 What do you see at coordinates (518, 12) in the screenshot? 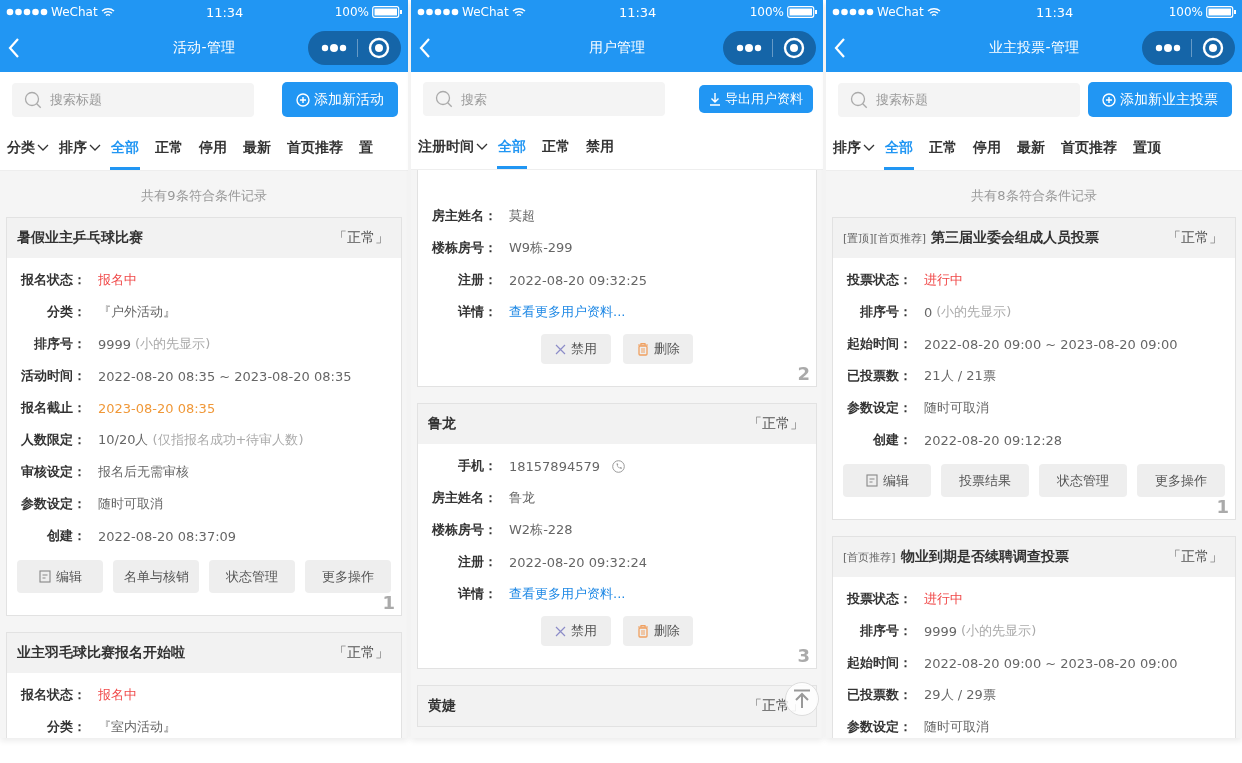
I see `wifi-icon` at bounding box center [518, 12].